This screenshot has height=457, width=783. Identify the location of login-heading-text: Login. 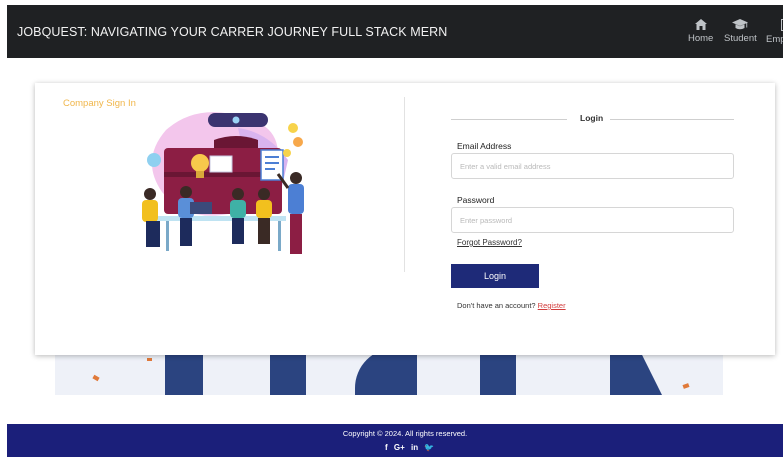
(592, 118).